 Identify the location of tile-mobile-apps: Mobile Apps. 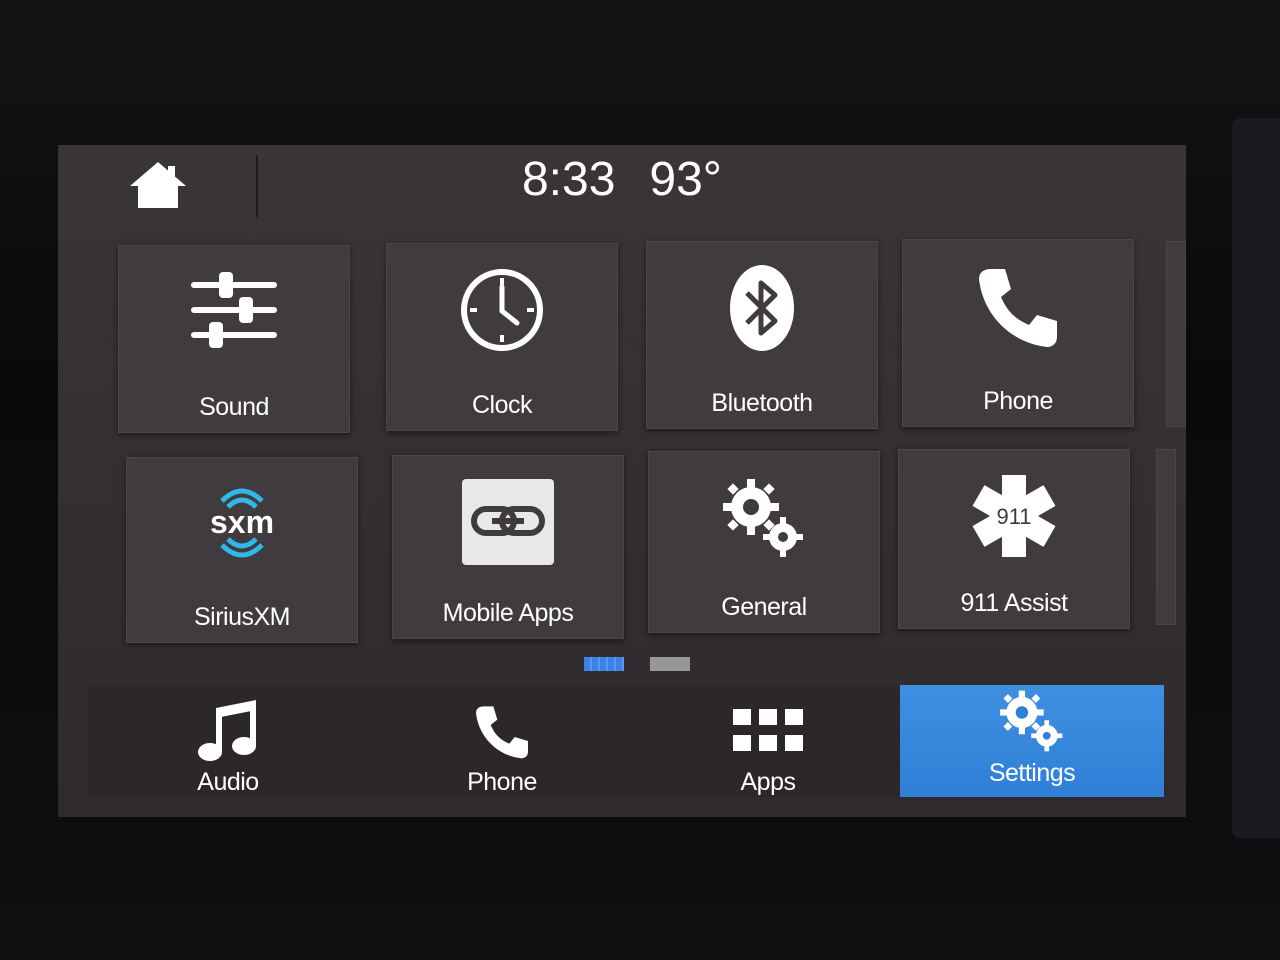
(508, 547).